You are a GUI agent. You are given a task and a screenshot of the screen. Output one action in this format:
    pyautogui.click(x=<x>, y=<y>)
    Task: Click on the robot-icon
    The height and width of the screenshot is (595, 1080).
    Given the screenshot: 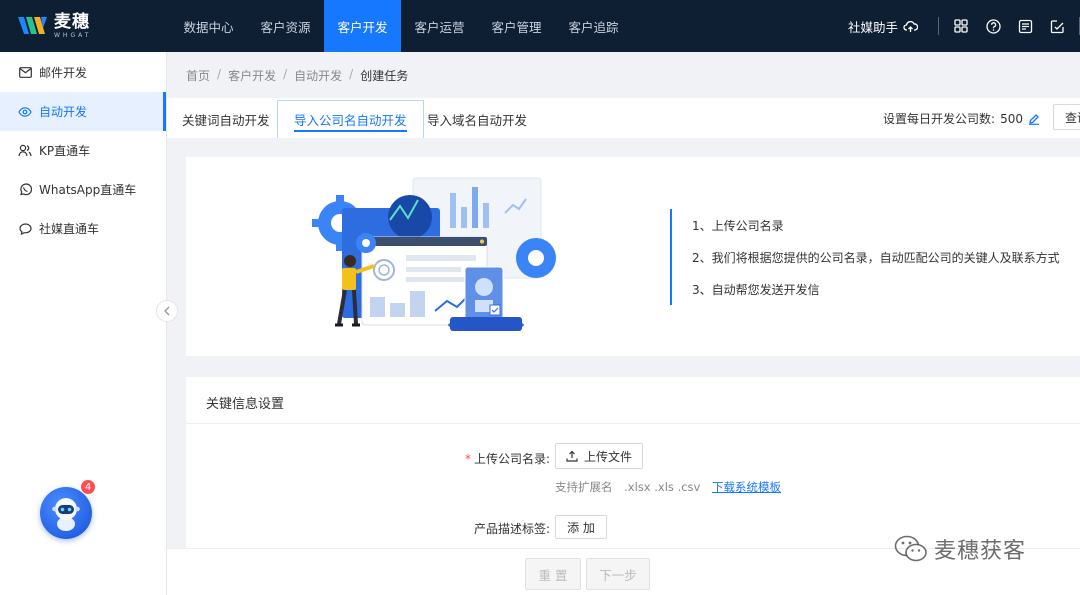 What is the action you would take?
    pyautogui.click(x=66, y=514)
    